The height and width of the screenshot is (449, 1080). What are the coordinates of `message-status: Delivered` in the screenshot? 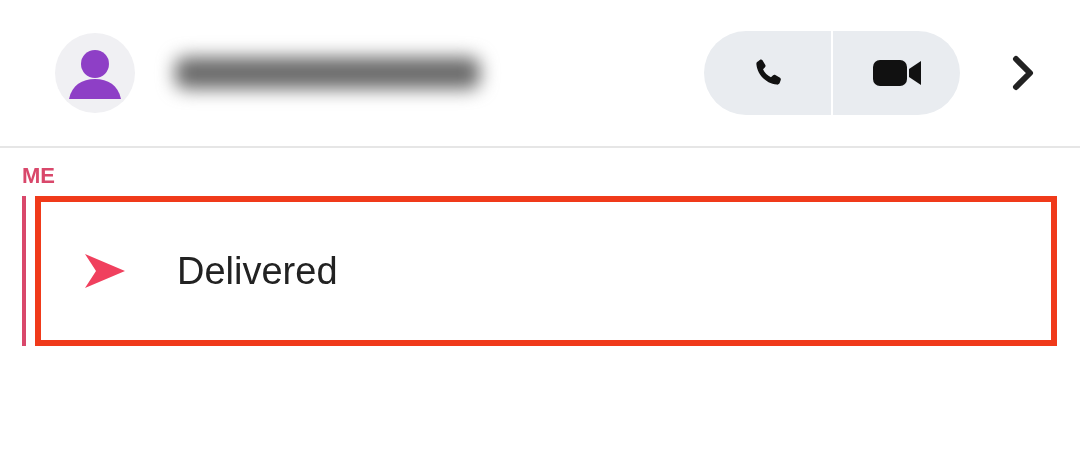 It's located at (257, 271).